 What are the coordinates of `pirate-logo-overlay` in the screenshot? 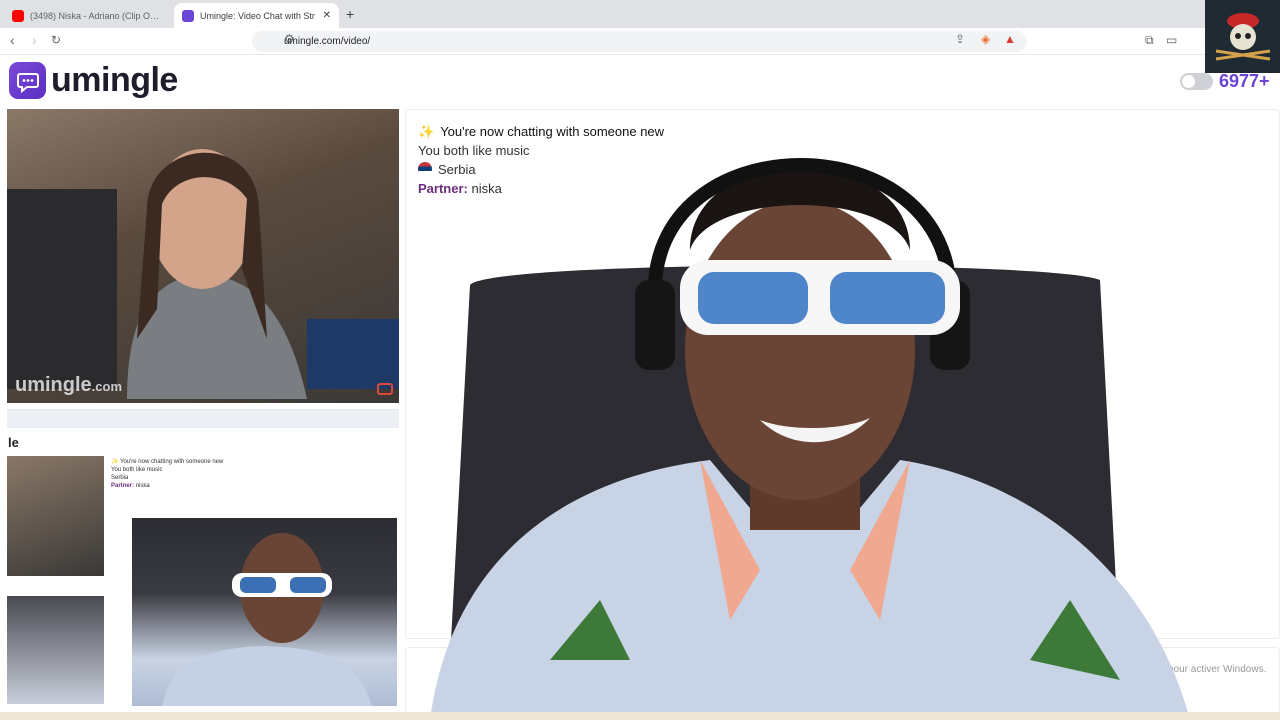 It's located at (1242, 36).